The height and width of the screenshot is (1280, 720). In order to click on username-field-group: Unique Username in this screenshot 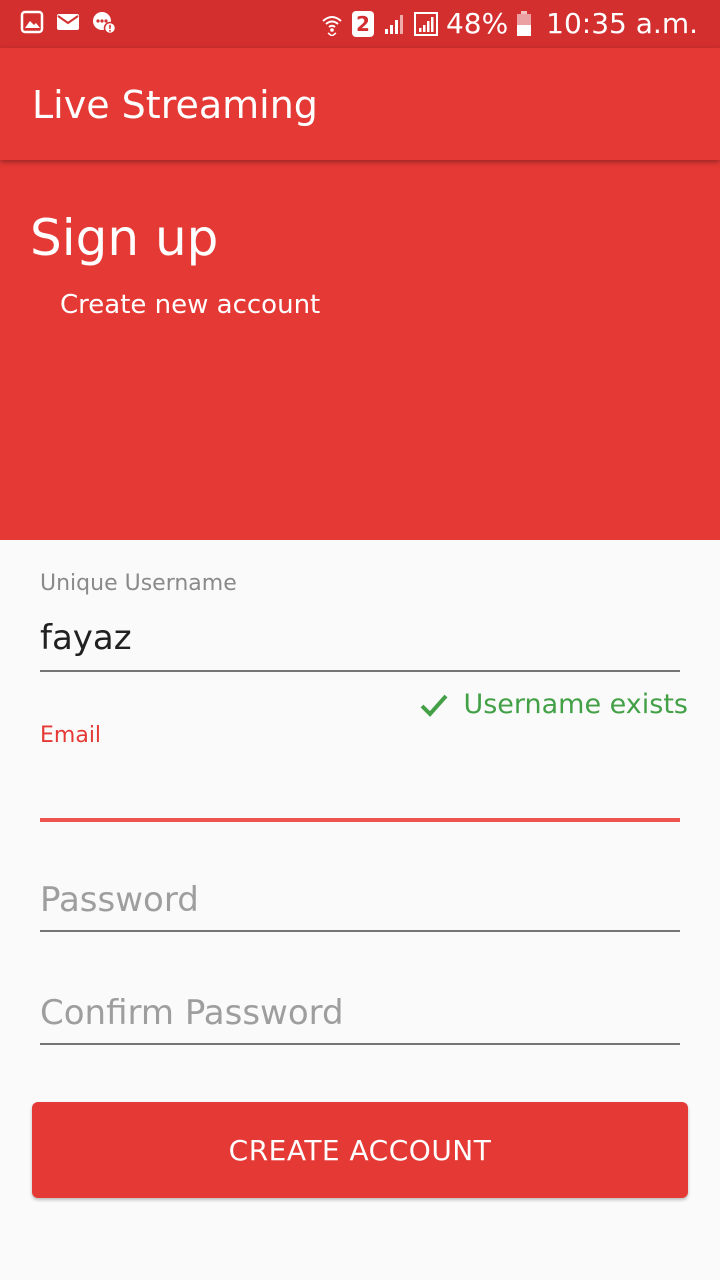, I will do `click(360, 621)`.